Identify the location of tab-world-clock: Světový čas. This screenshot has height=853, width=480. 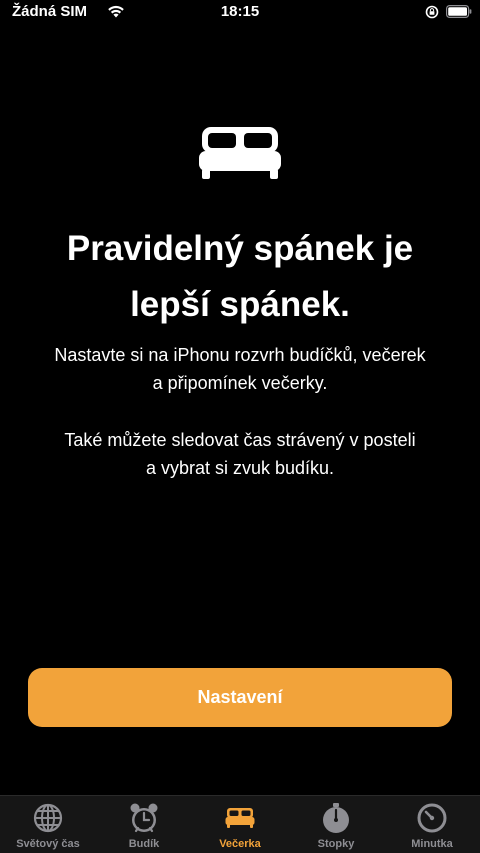
(48, 824).